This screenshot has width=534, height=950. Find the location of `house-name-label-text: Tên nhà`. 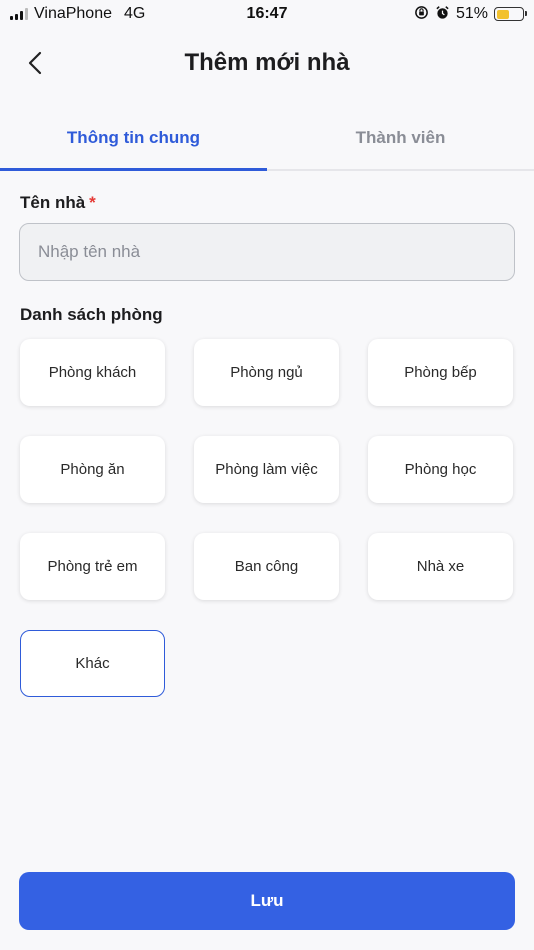

house-name-label-text: Tên nhà is located at coordinates (53, 202).